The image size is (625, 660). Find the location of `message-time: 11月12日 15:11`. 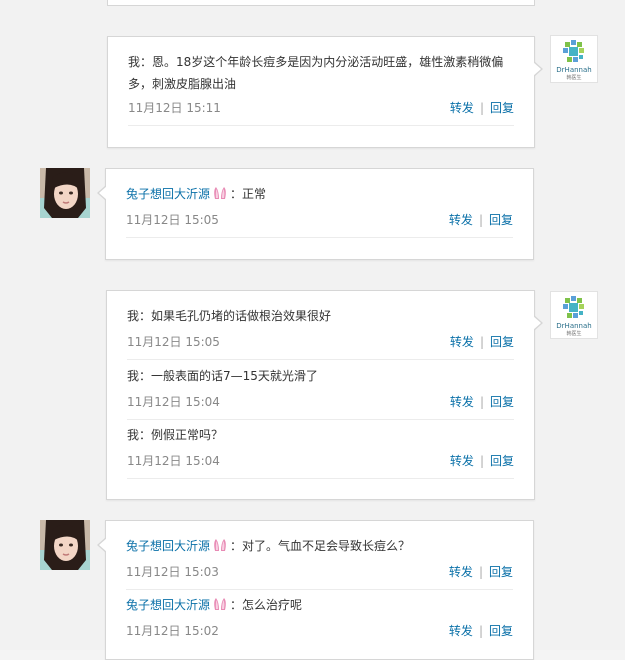

message-time: 11月12日 15:11 is located at coordinates (174, 108).